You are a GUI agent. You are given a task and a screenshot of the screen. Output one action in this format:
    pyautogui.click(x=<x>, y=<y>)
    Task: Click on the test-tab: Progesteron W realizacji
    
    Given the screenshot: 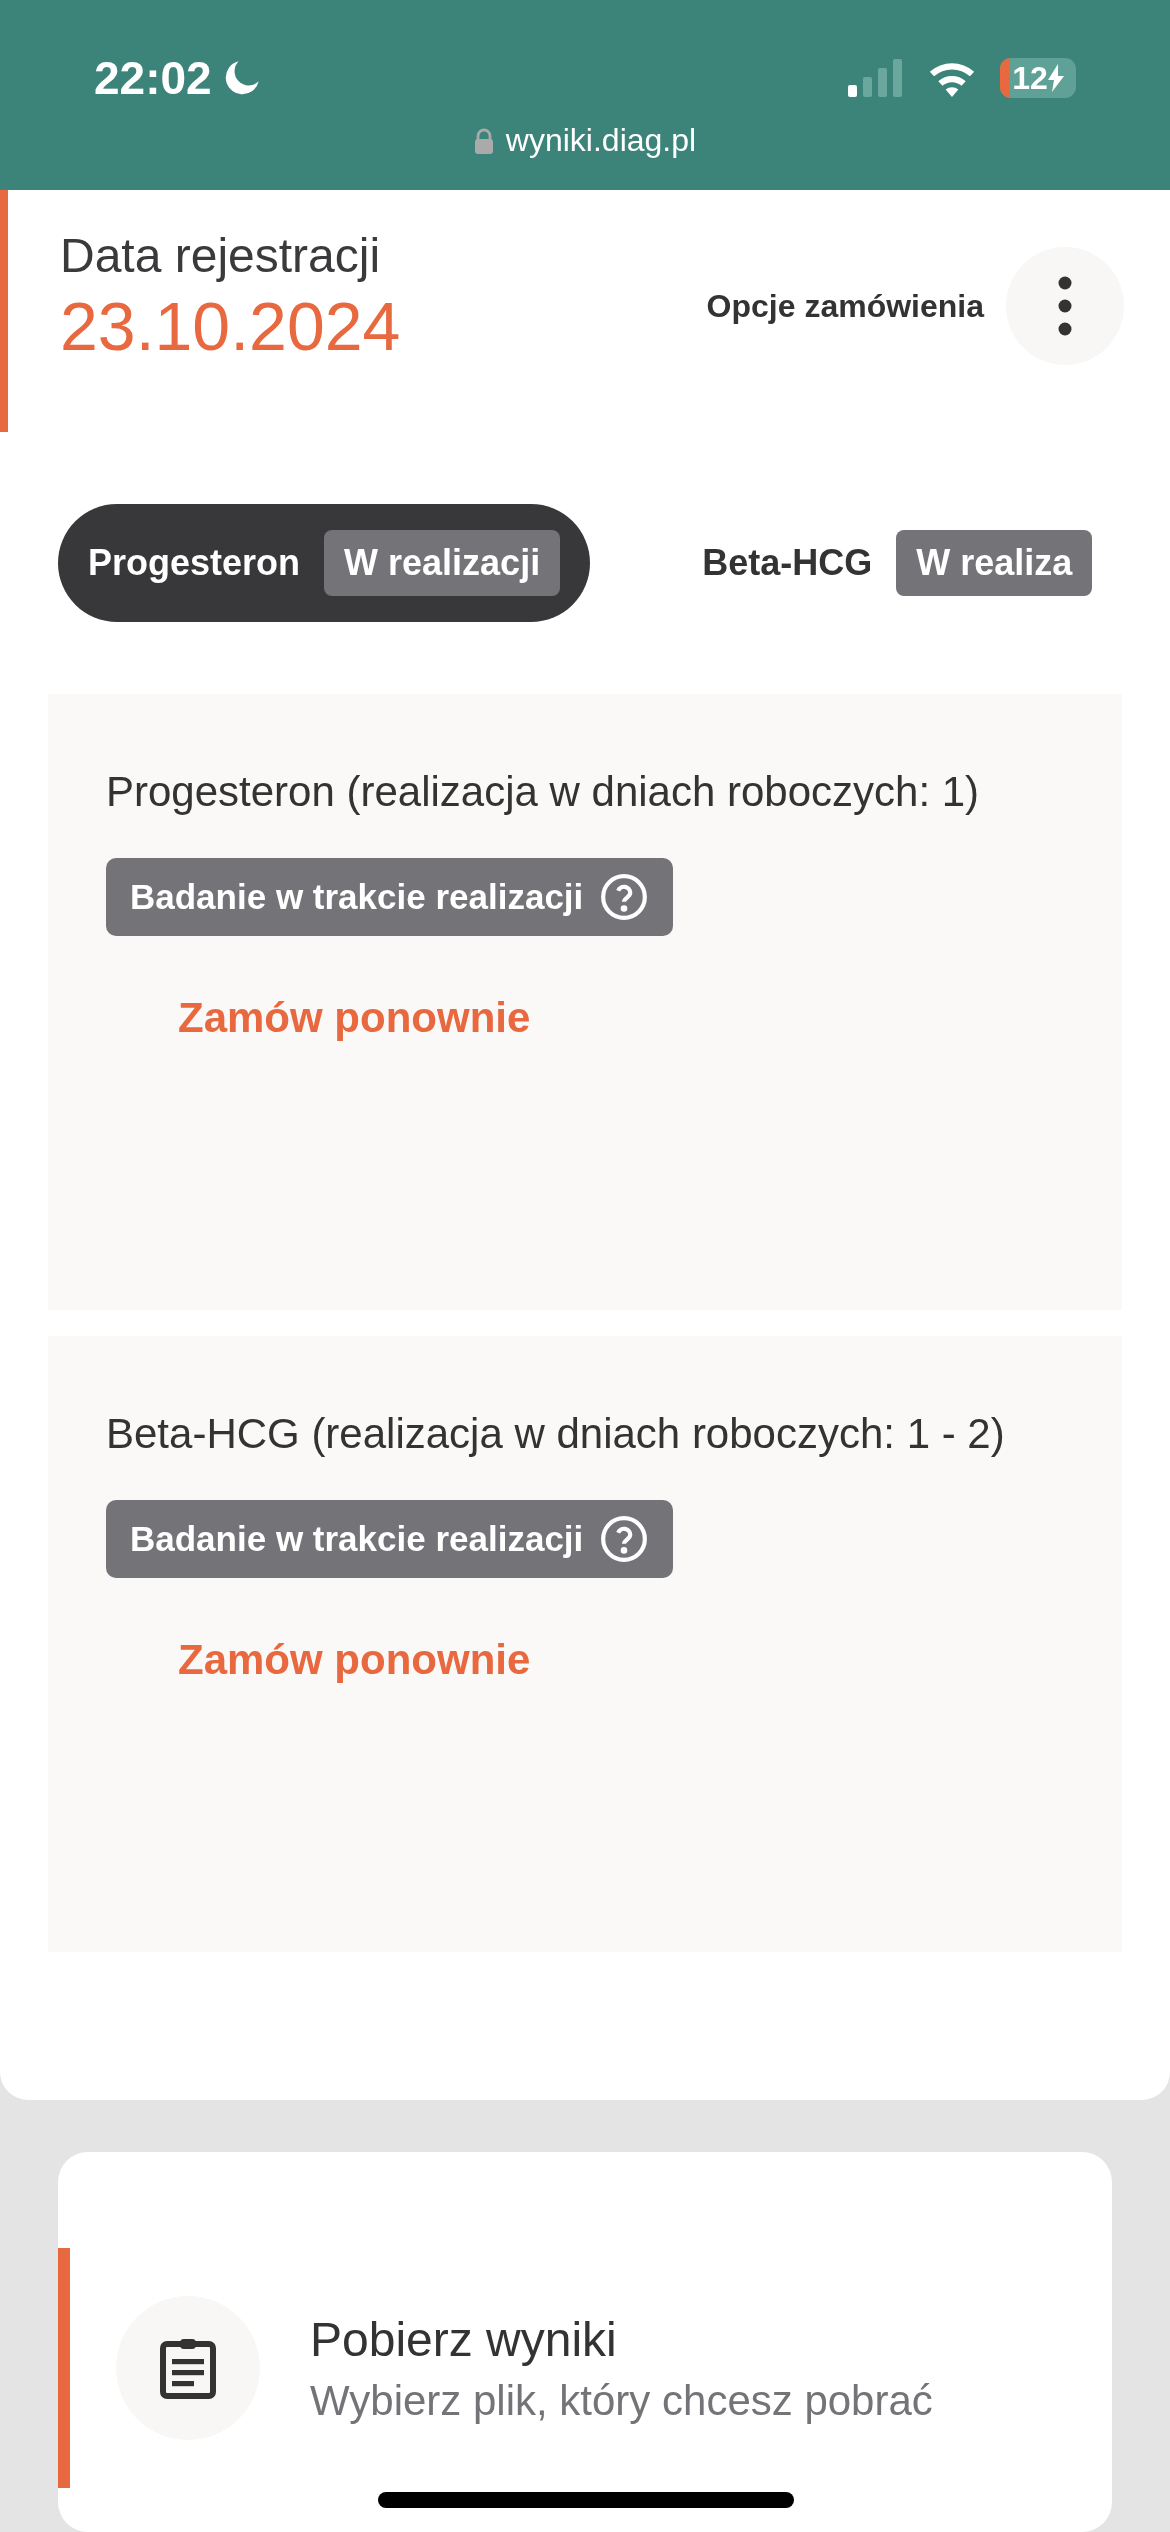 What is the action you would take?
    pyautogui.click(x=324, y=563)
    